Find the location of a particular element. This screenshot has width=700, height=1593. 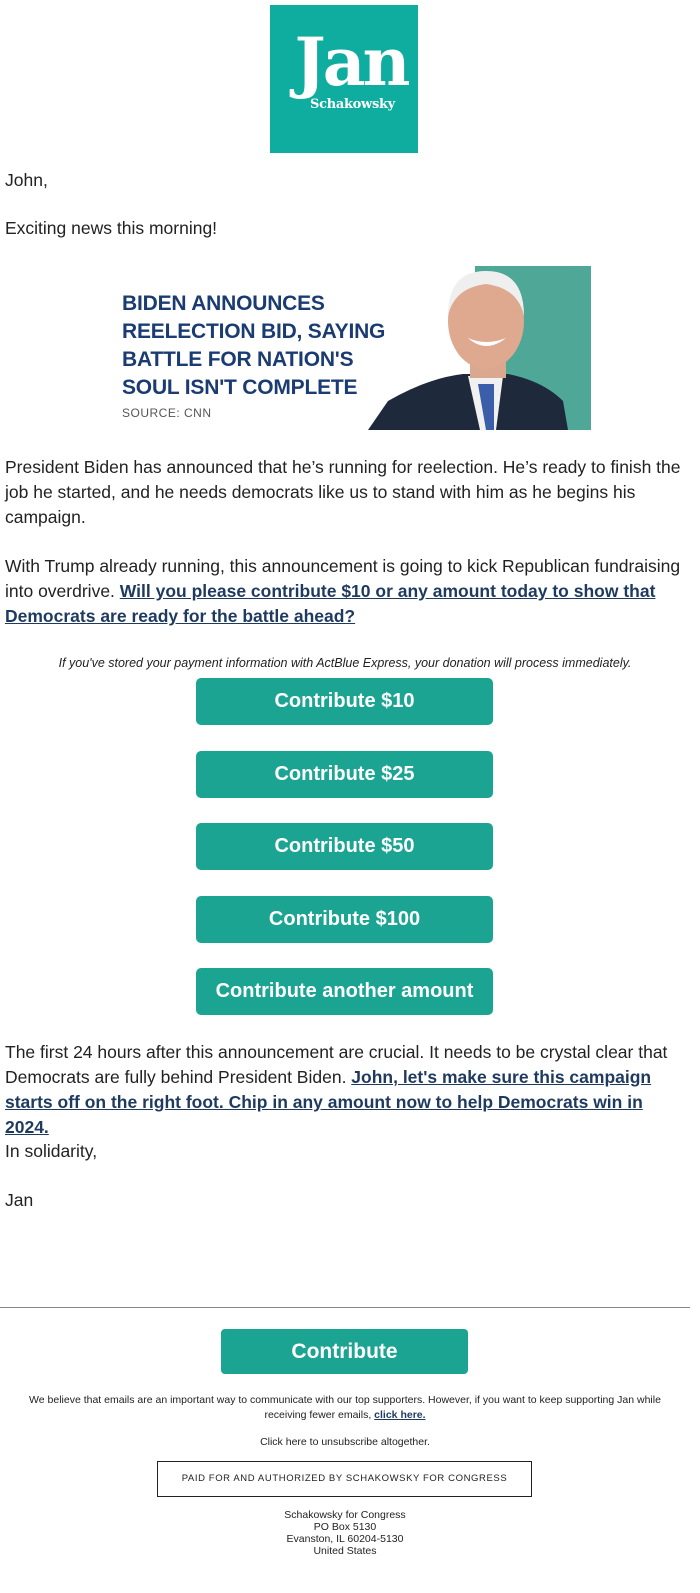

footer-divider is located at coordinates (345, 1307).